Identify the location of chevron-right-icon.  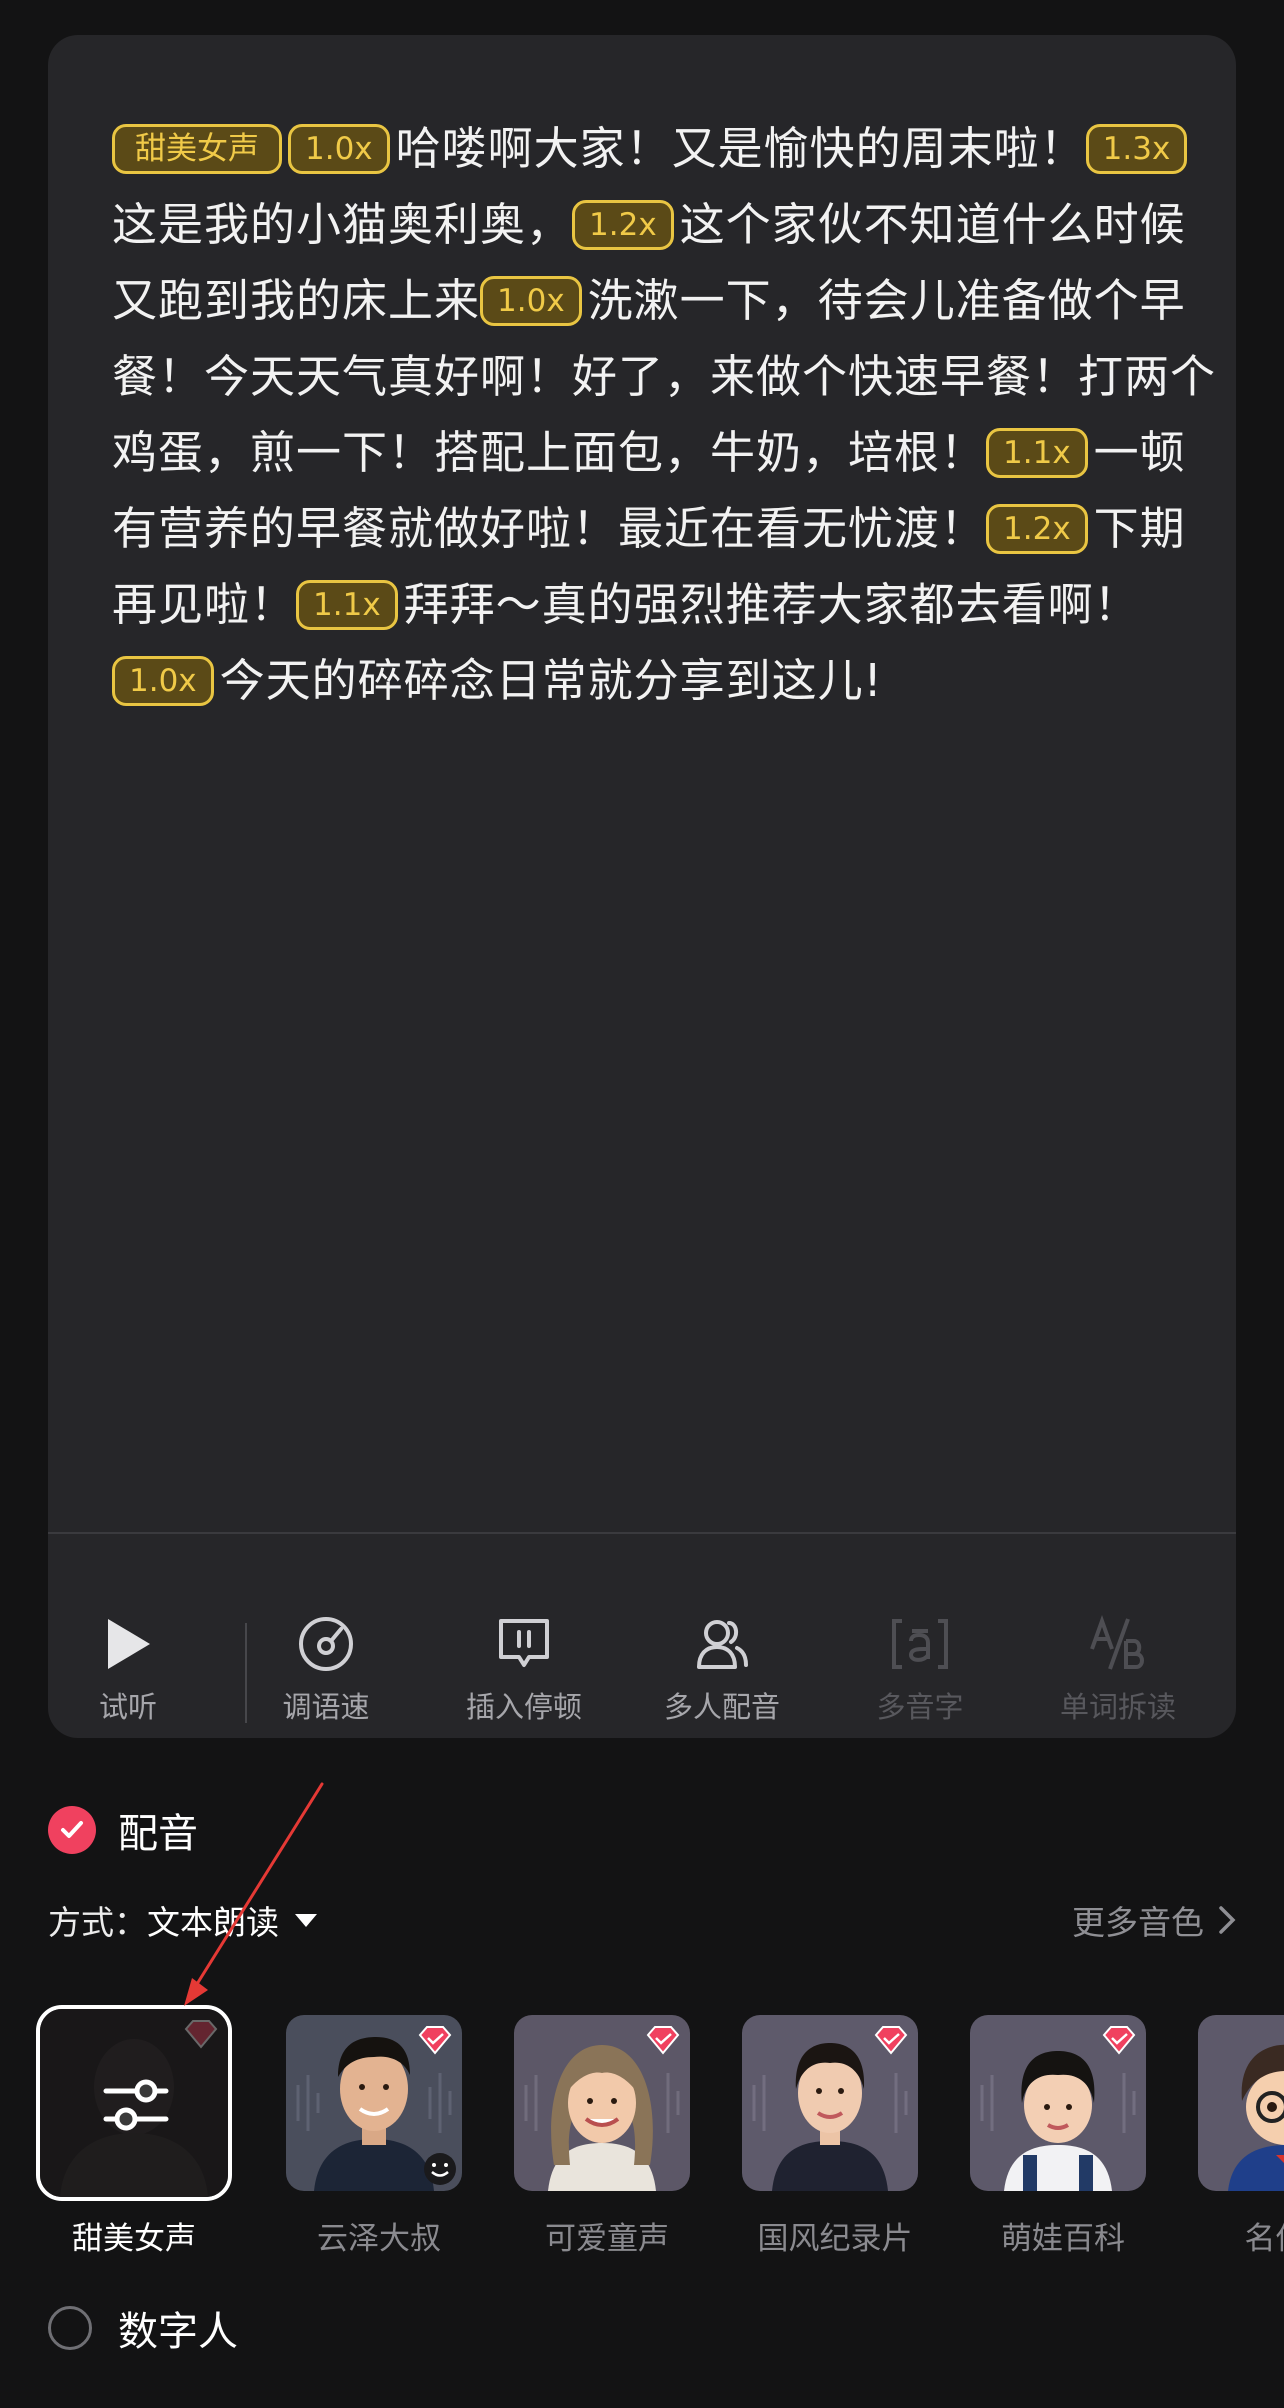
(1227, 1920).